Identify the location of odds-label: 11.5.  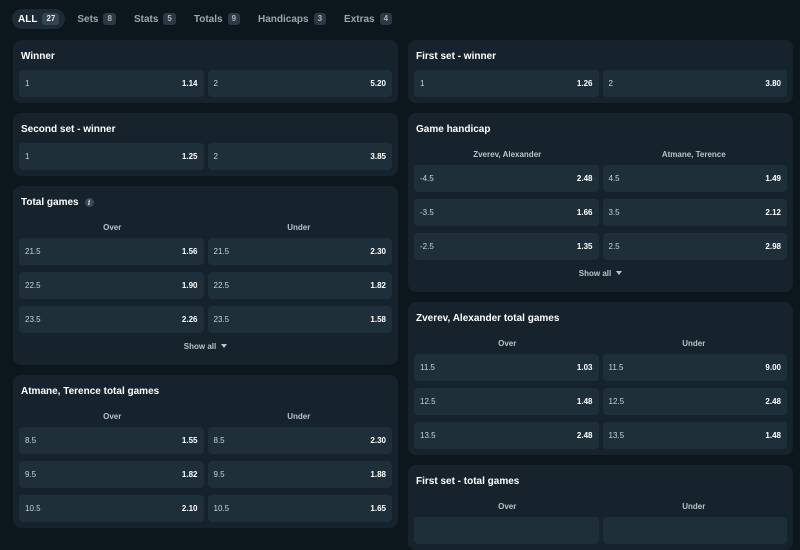
(616, 367).